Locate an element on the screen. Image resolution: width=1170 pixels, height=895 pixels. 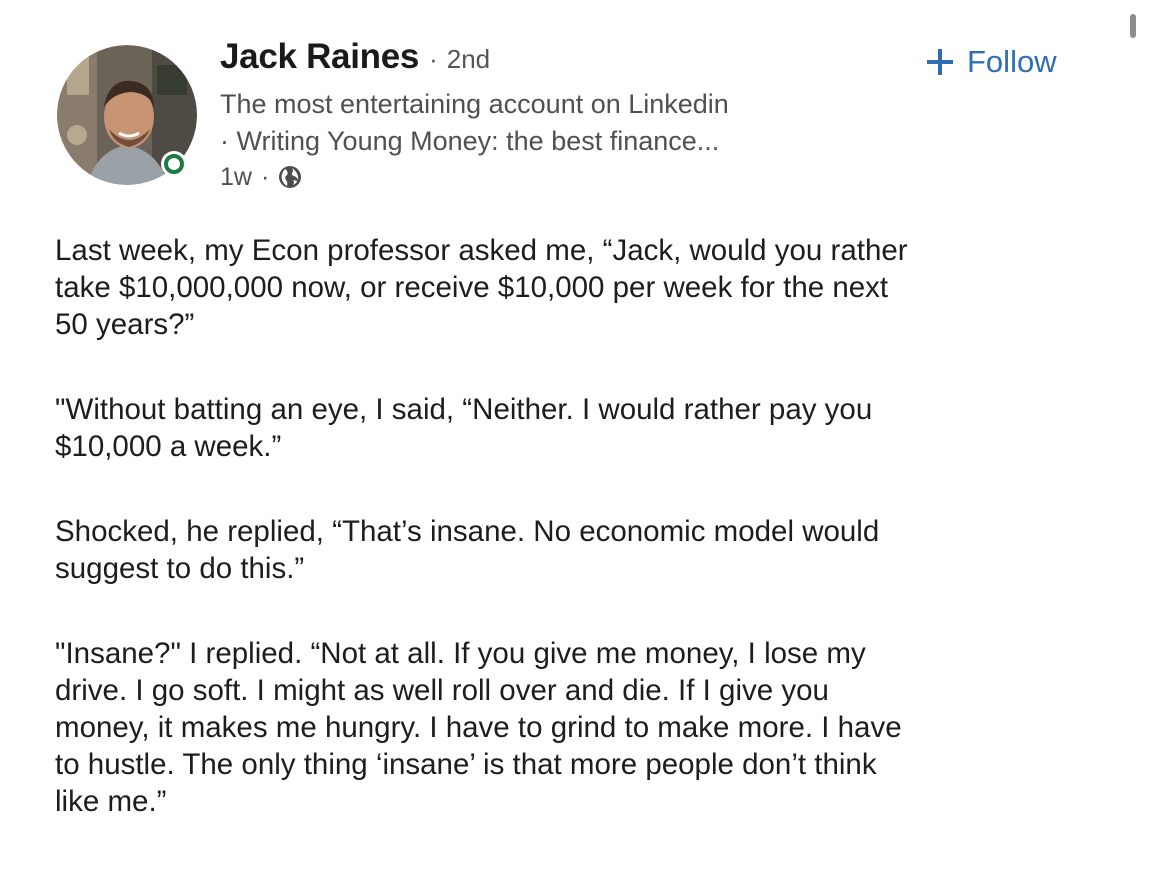
online-status-icon is located at coordinates (174, 164).